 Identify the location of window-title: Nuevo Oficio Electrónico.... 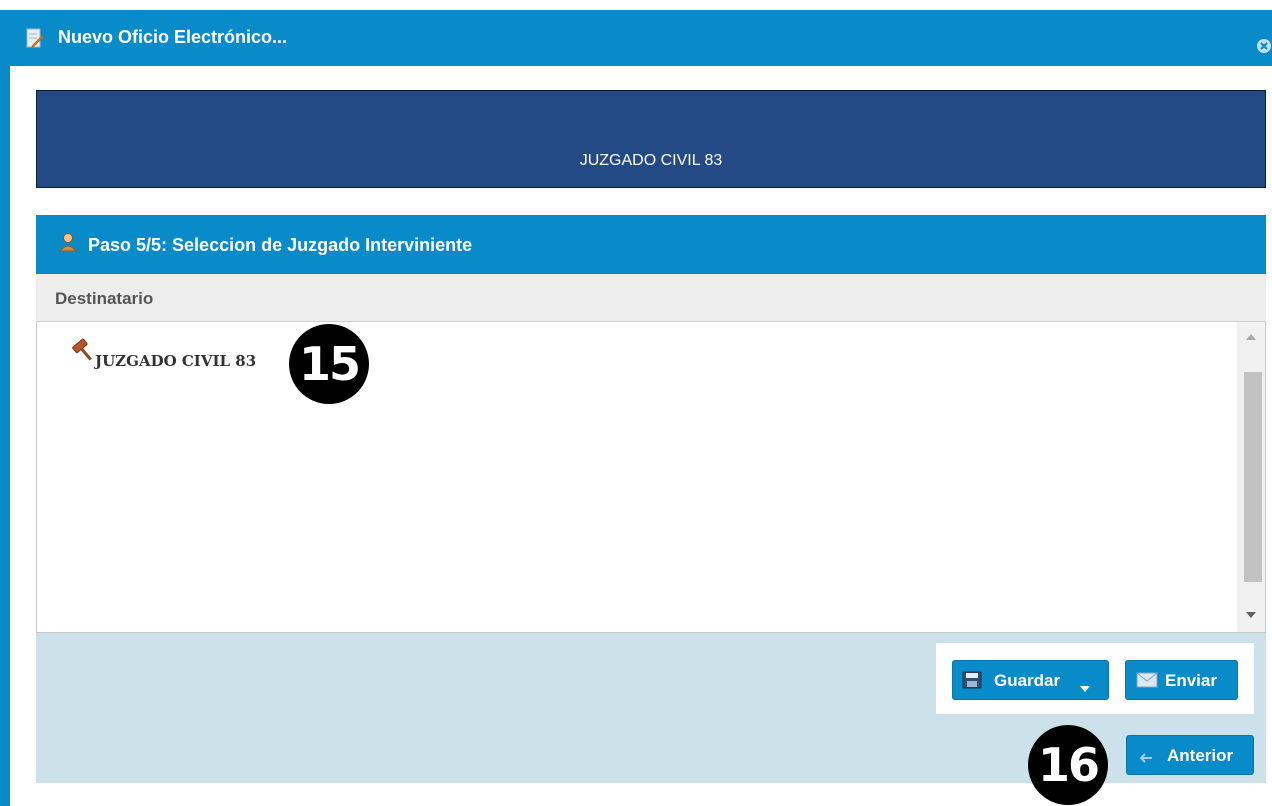
(173, 37).